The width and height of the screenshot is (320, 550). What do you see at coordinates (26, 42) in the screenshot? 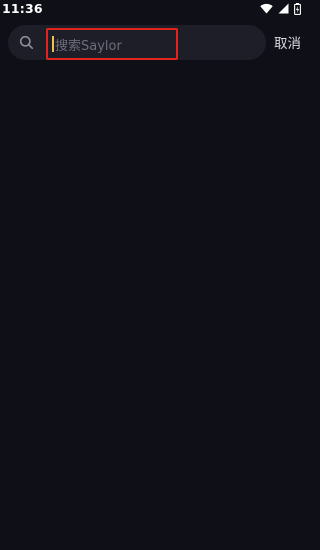
I see `search-icon` at bounding box center [26, 42].